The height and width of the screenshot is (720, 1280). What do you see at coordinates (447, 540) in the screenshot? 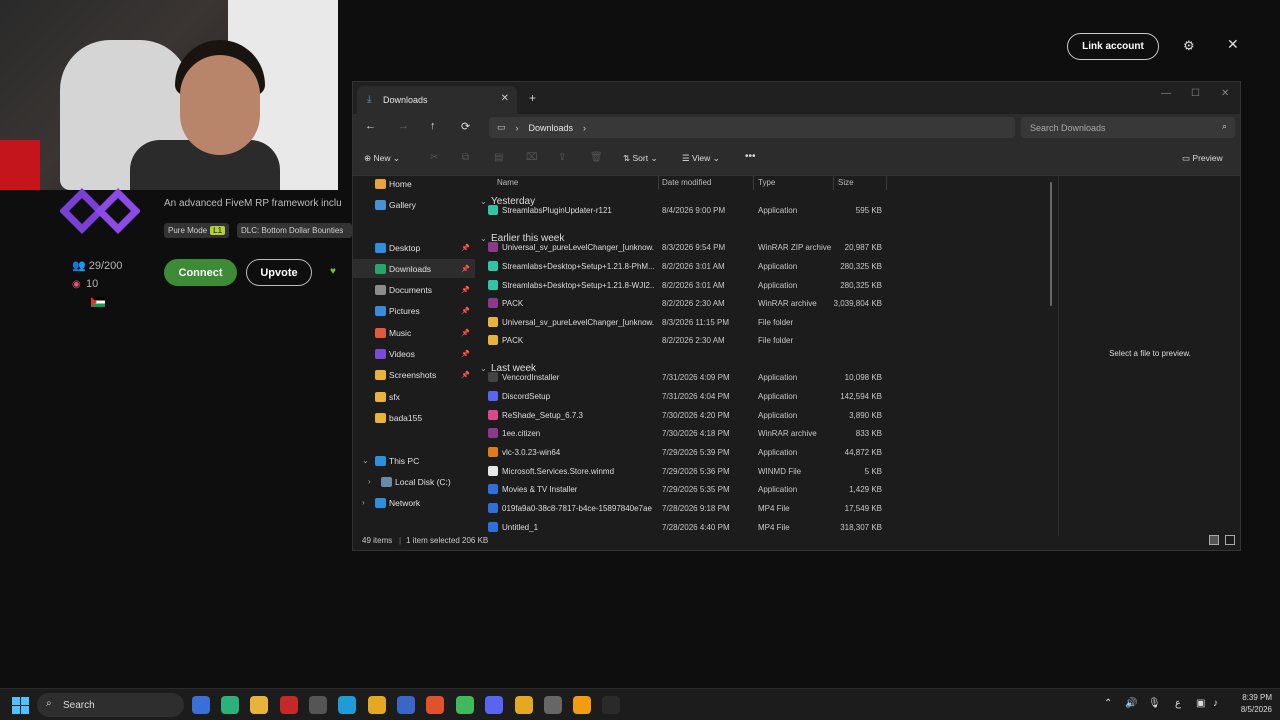
I see `selection-info: 1 item selected 206 KB` at bounding box center [447, 540].